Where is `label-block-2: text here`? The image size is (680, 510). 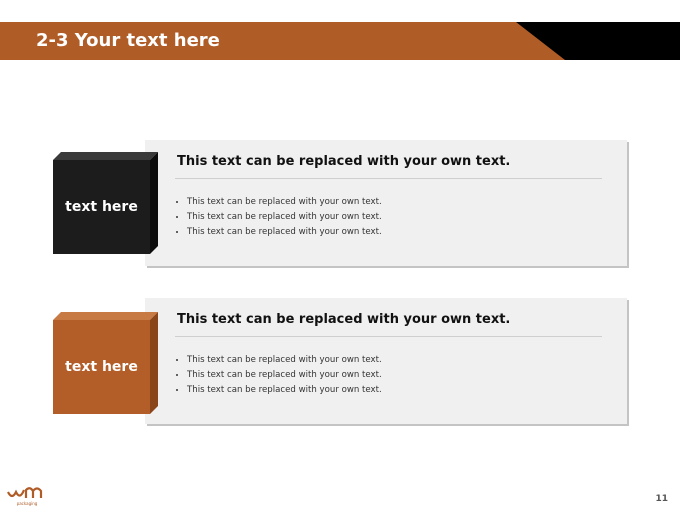
label-block-2: text here is located at coordinates (105, 363).